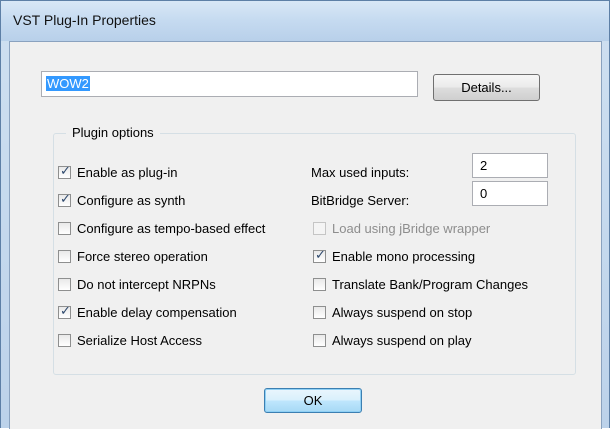 The height and width of the screenshot is (429, 612). What do you see at coordinates (229, 84) in the screenshot?
I see `plugin-name-input: WOW2` at bounding box center [229, 84].